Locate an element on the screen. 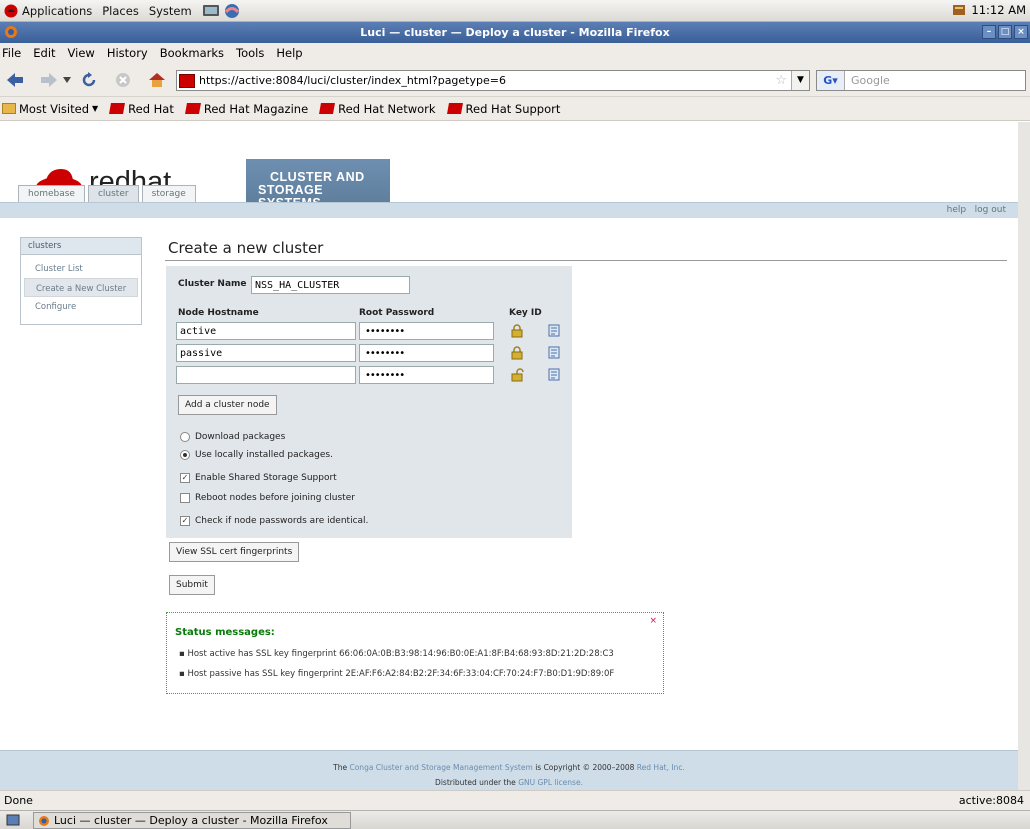 The width and height of the screenshot is (1030, 829). sidebar-item-create-cluster: Create a New Cluster is located at coordinates (81, 287).